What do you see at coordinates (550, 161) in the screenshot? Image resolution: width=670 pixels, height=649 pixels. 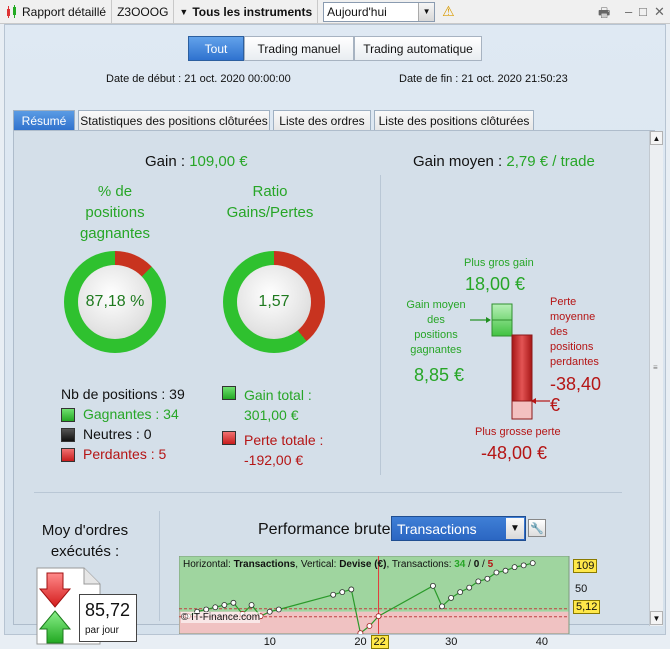 I see `avg-gain-value: 2,79 € / trade` at bounding box center [550, 161].